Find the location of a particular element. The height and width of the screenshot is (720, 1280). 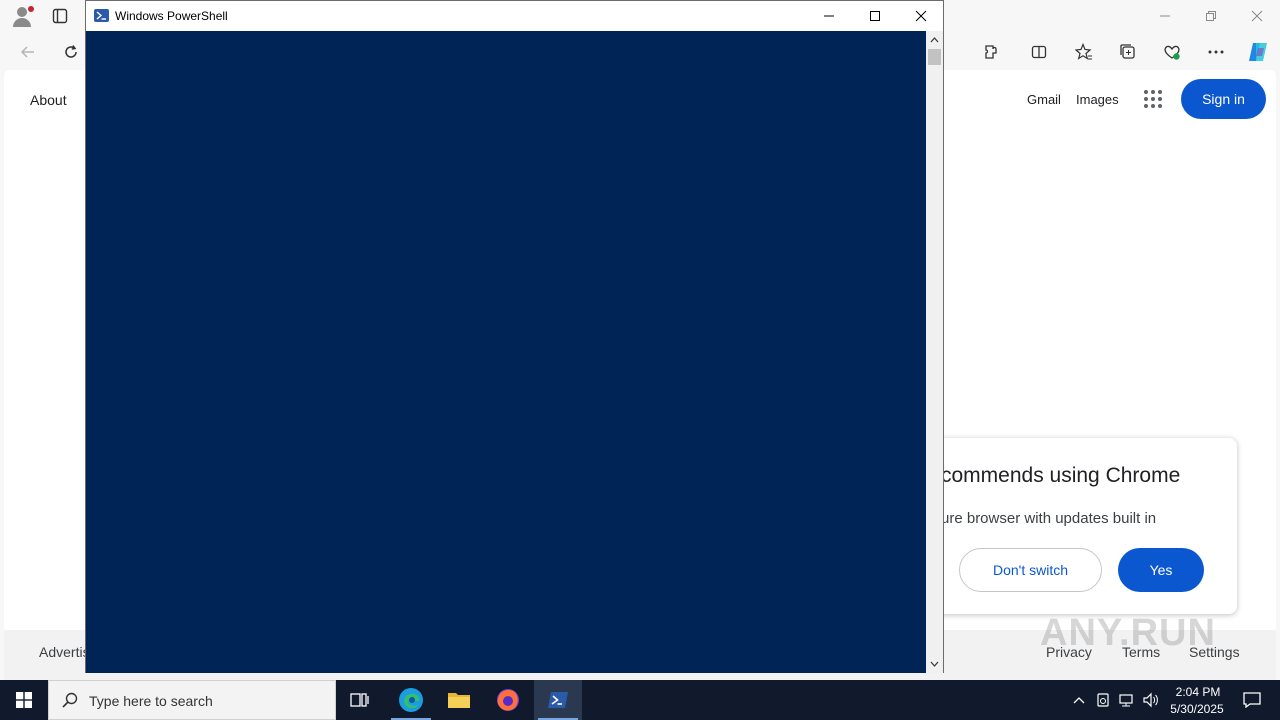

close-icon is located at coordinates (921, 16).